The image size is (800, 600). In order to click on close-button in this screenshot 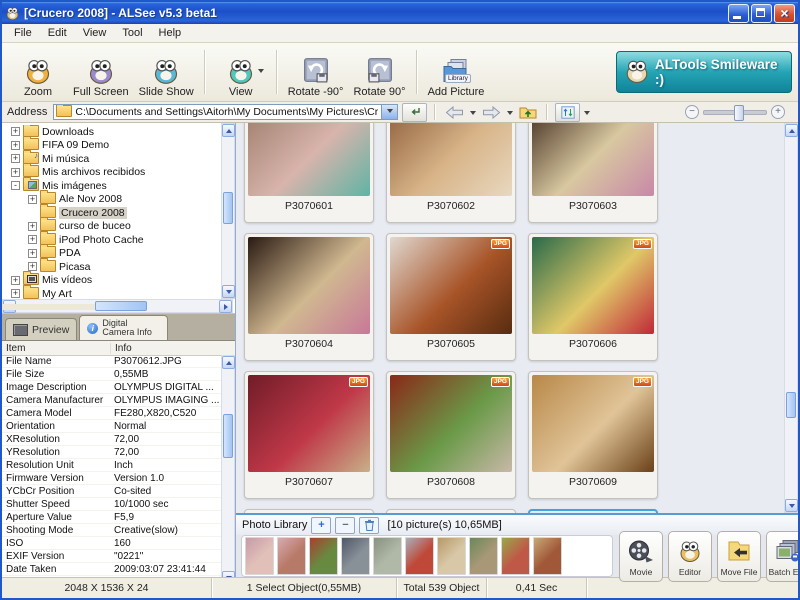, I will do `click(784, 13)`.